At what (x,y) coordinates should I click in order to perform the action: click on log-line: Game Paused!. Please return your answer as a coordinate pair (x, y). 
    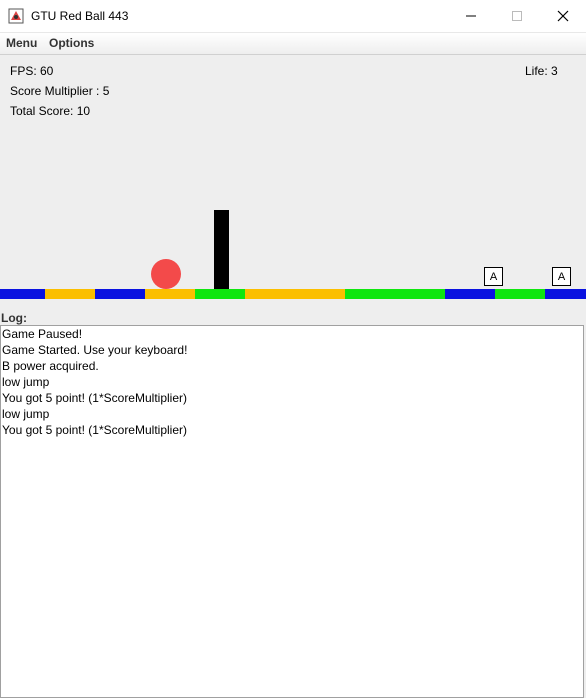
    Looking at the image, I should click on (42, 334).